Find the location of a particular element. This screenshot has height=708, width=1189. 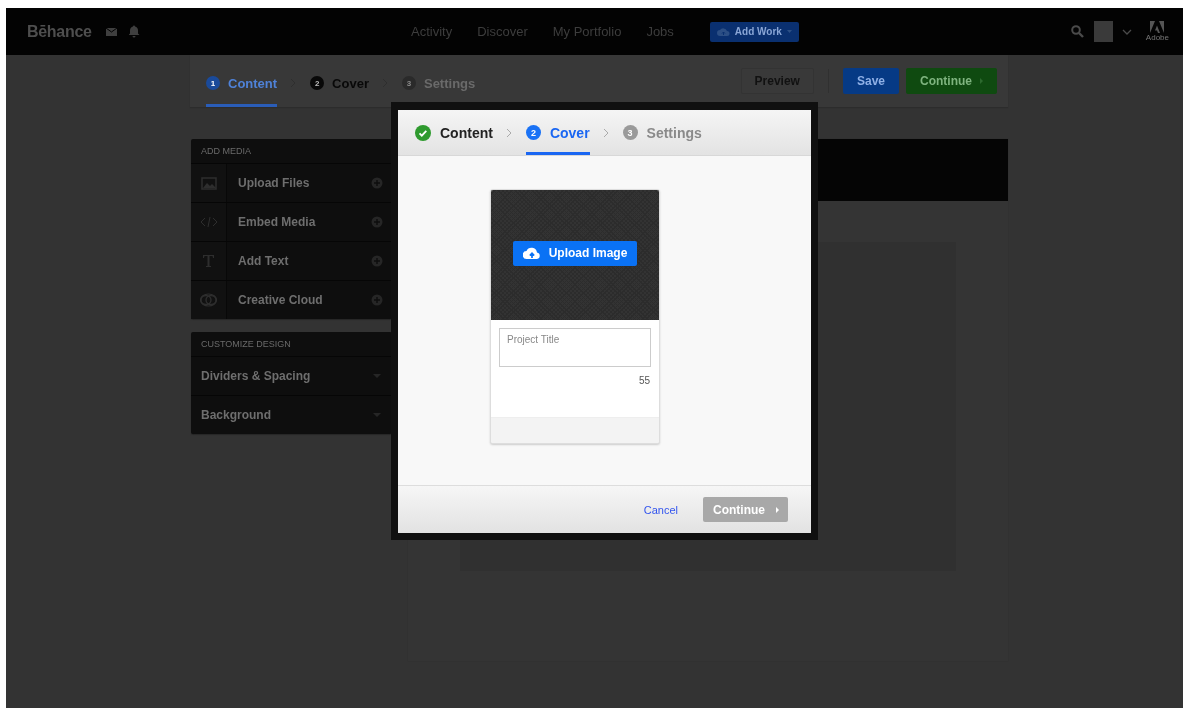

cancel-link: Cancel is located at coordinates (660, 509).